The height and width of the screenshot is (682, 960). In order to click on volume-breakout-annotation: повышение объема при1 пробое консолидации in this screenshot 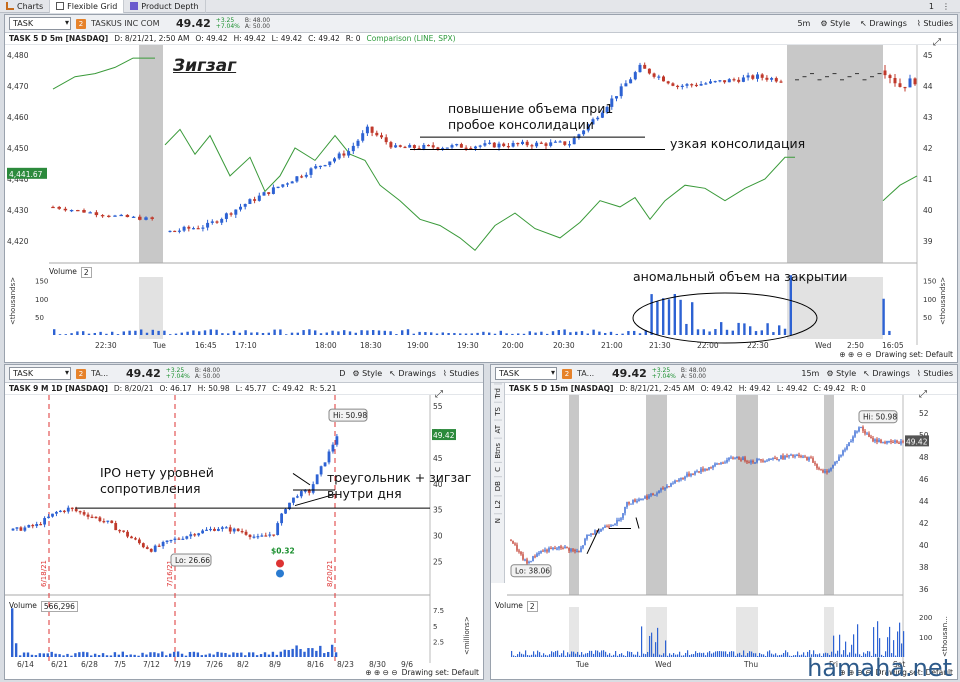, I will do `click(530, 116)`.